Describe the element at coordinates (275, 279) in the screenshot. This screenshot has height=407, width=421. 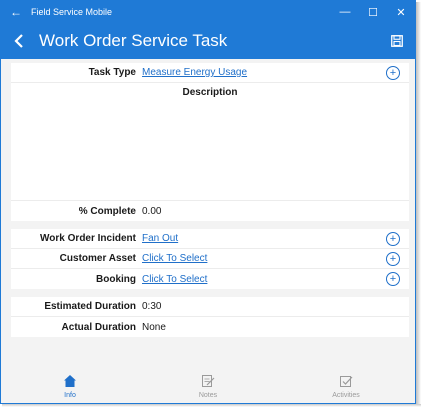
I see `booking-link: Click To Select` at that location.